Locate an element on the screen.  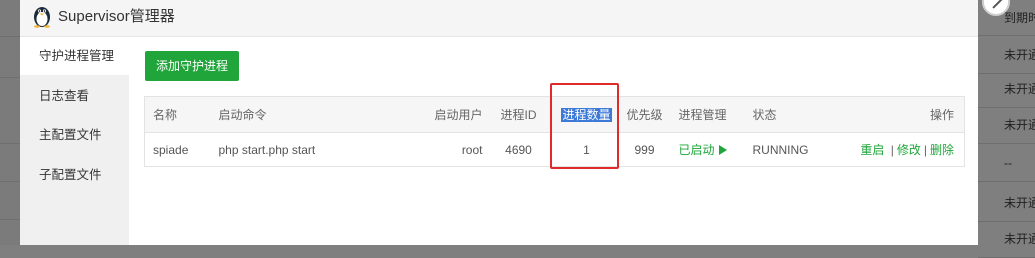
add-daemon-button: 添加守护进程 is located at coordinates (192, 66).